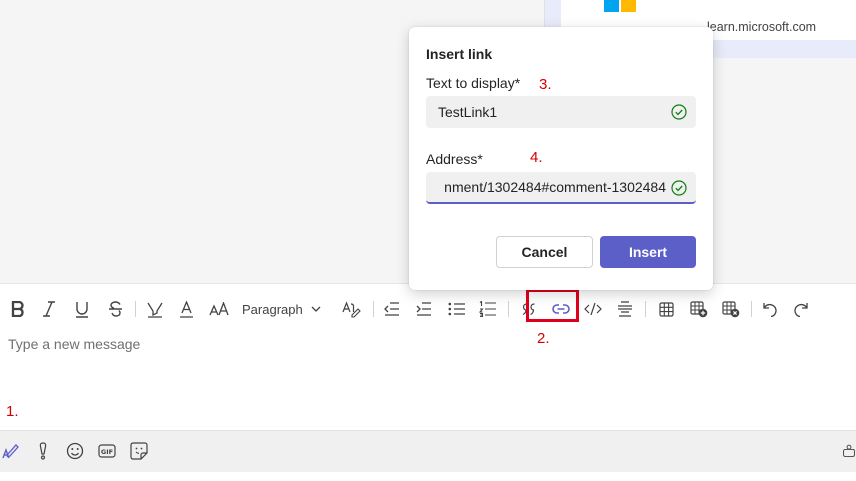 Image resolution: width=856 pixels, height=481 pixels. I want to click on delete-table-icon, so click(731, 309).